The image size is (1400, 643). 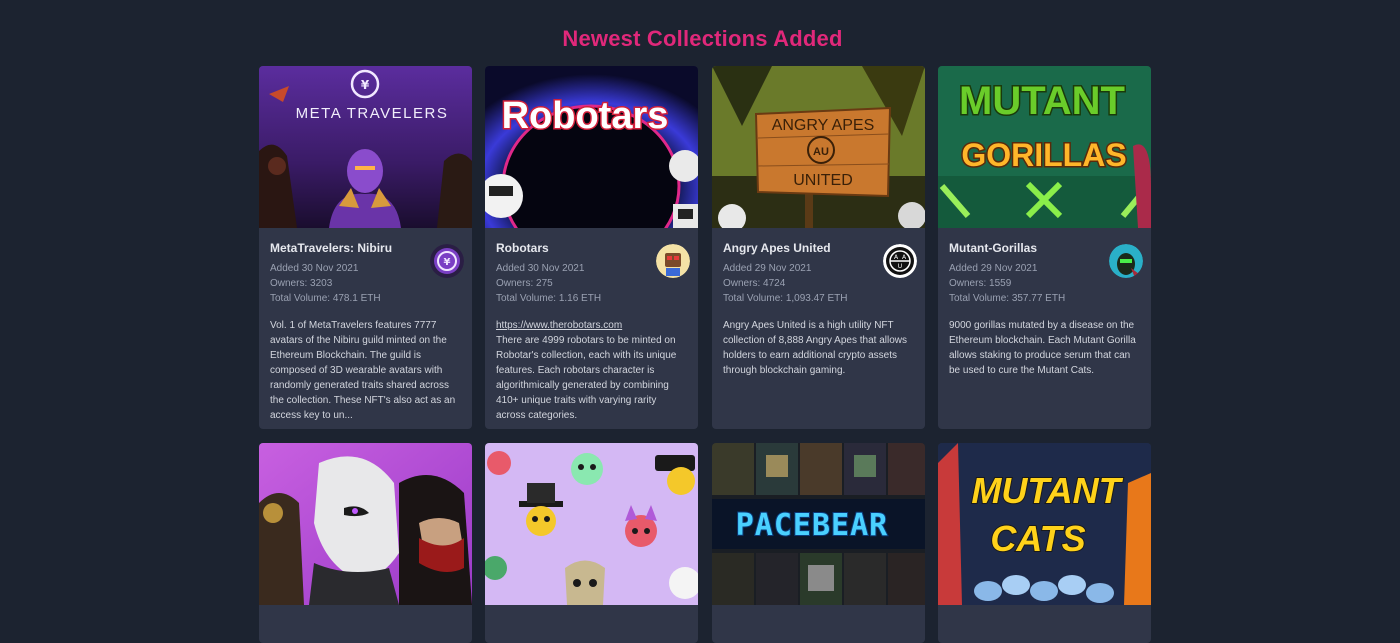 I want to click on page-title: Newest Collections Added, so click(x=702, y=38).